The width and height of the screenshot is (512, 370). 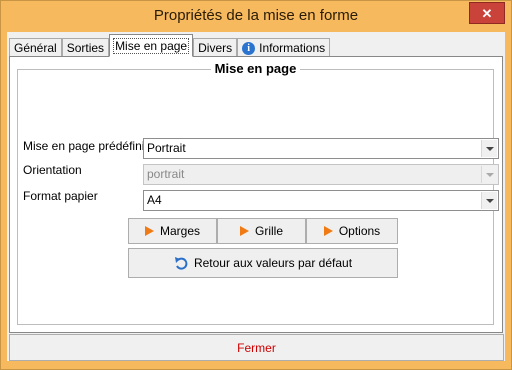 What do you see at coordinates (273, 263) in the screenshot?
I see `reset-defaults-label: Retour aux valeurs par défaut` at bounding box center [273, 263].